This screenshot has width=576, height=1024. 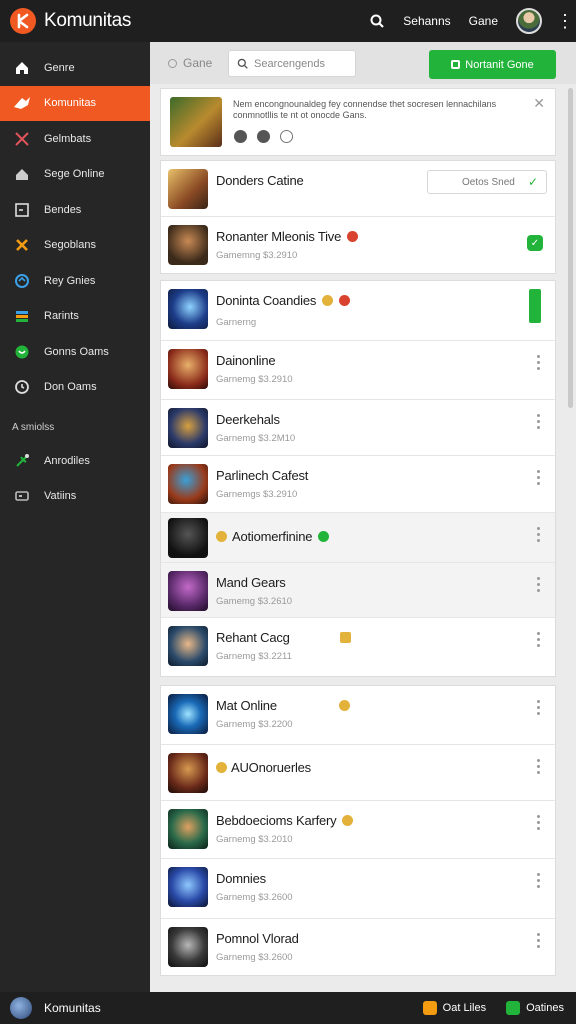 I want to click on scroll-handle, so click(x=535, y=306).